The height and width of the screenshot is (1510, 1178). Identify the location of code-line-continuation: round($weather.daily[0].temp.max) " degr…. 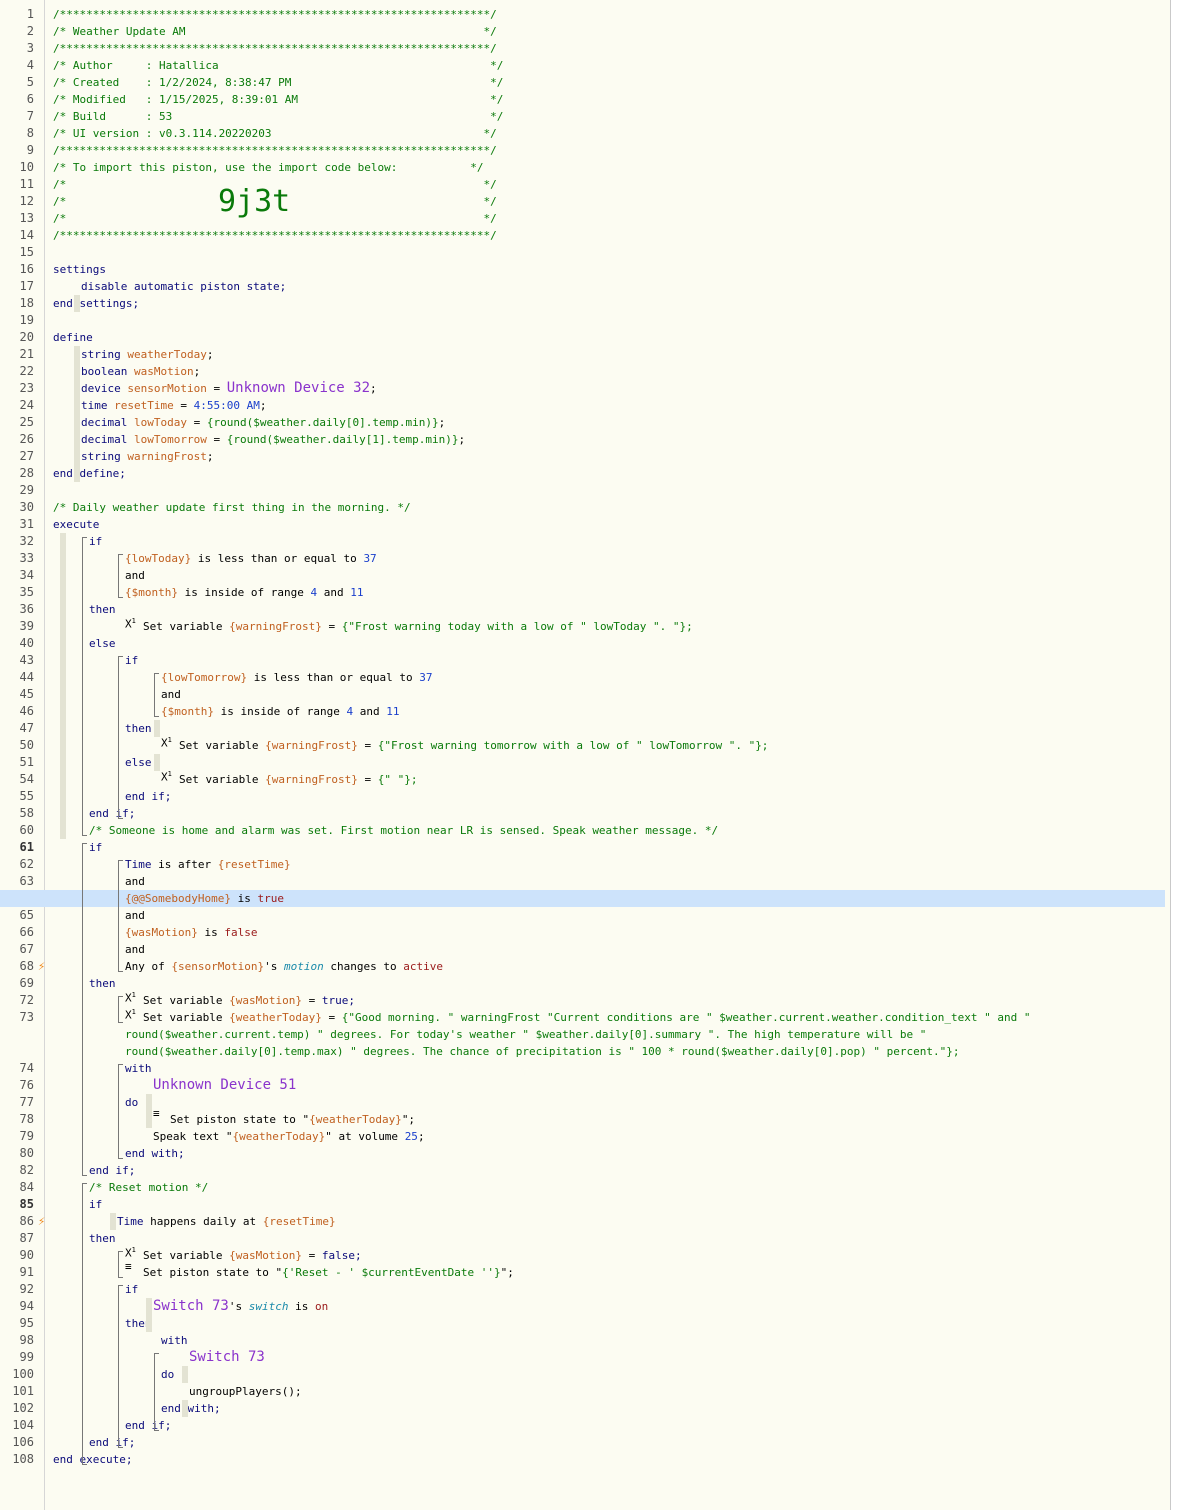
(542, 1051).